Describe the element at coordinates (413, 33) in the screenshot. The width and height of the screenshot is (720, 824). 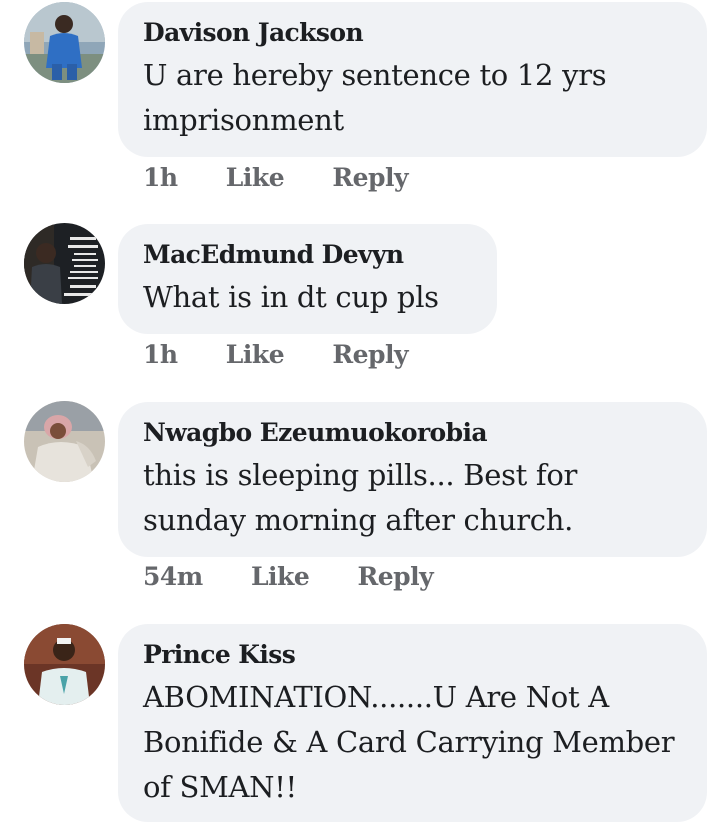
I see `comment-author: Davison Jackson` at that location.